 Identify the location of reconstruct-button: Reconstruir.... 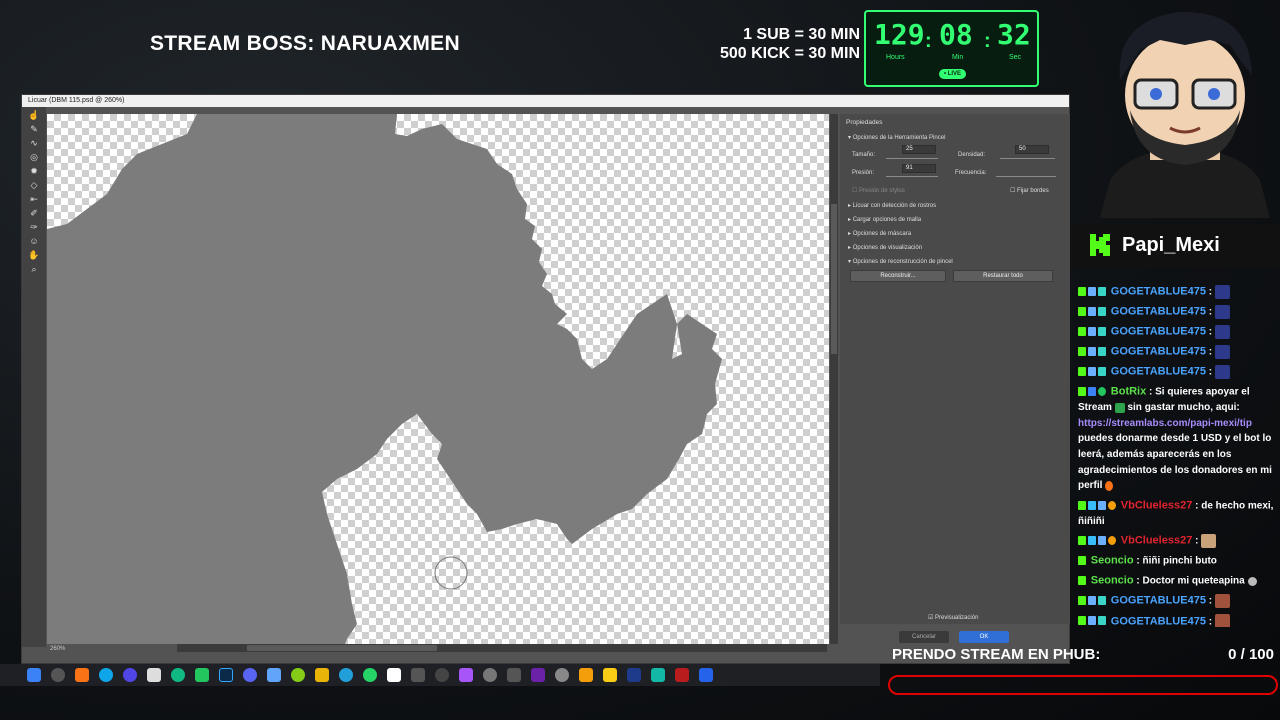
(898, 276).